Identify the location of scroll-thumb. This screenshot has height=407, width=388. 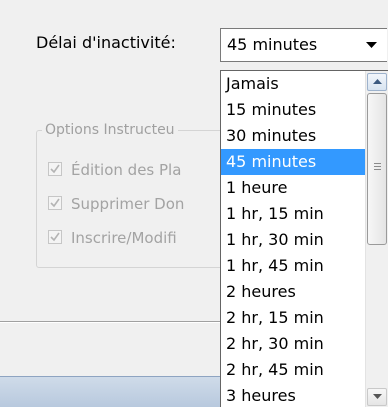
(377, 169).